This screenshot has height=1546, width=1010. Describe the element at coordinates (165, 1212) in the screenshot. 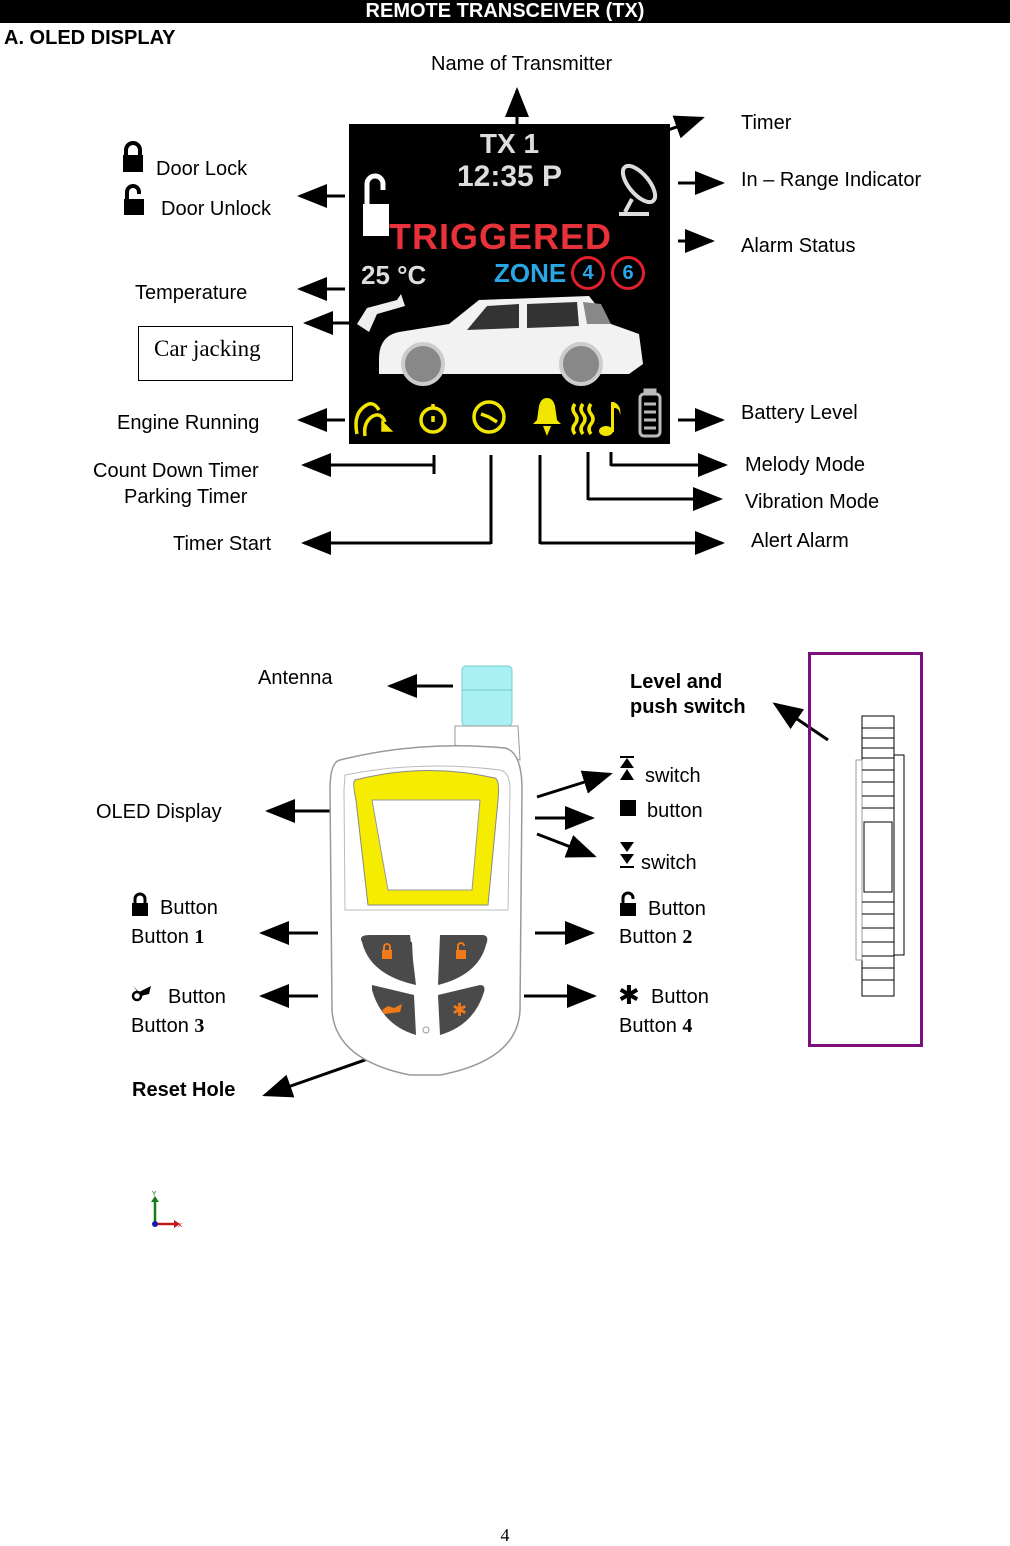

I see `axis-gizmo` at that location.